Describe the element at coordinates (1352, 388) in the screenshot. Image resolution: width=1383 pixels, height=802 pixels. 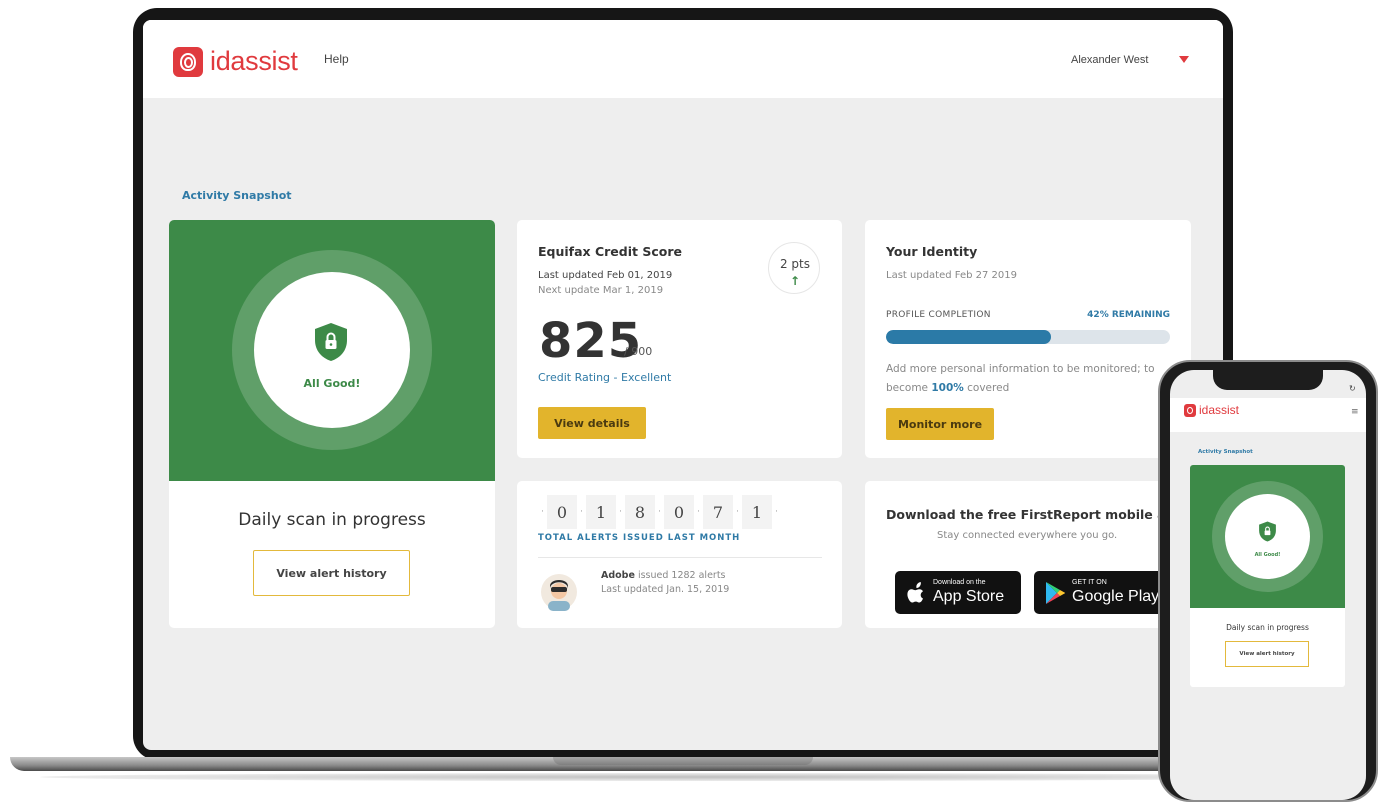
I see `refresh-icon: ↻` at that location.